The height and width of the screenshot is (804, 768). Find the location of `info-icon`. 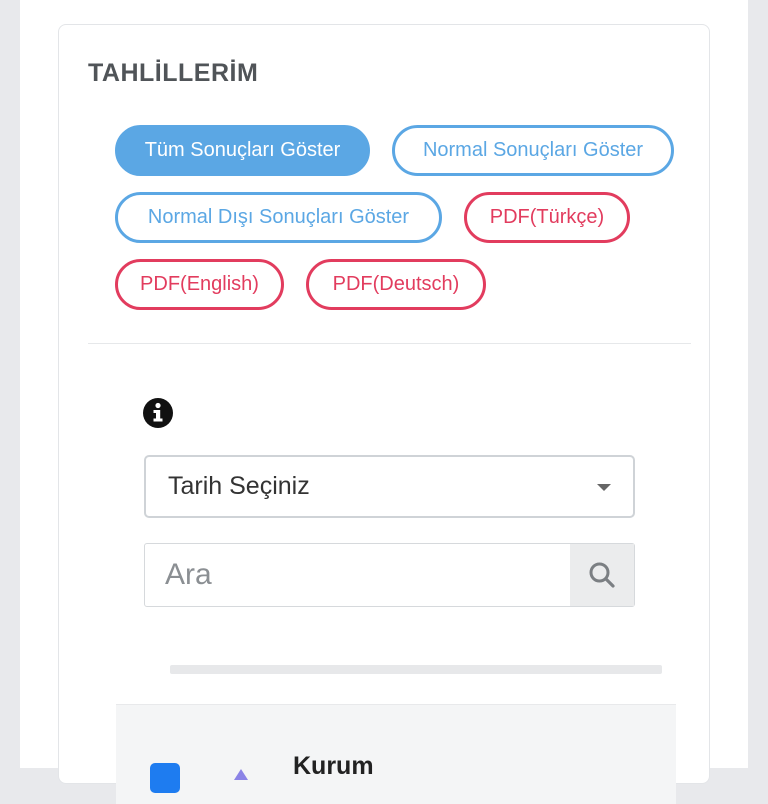

info-icon is located at coordinates (158, 413).